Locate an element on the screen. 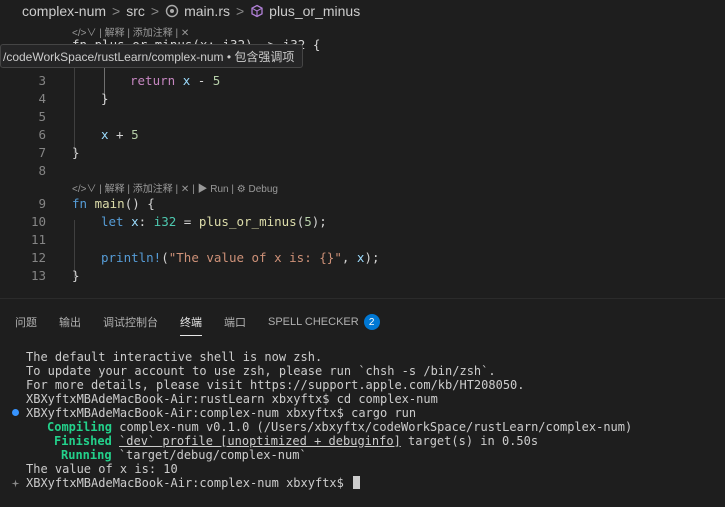 This screenshot has height=507, width=725. tab-spell-checker-label: SPELL CHECKER is located at coordinates (313, 322).